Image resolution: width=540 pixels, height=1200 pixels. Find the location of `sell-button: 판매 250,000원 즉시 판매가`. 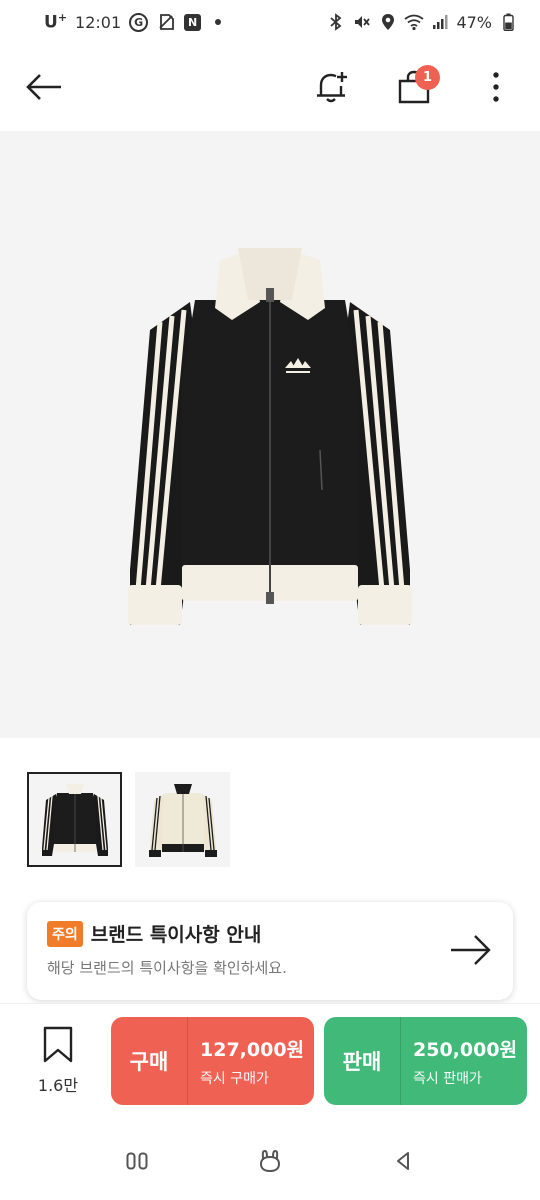

sell-button: 판매 250,000원 즉시 판매가 is located at coordinates (425, 1061).